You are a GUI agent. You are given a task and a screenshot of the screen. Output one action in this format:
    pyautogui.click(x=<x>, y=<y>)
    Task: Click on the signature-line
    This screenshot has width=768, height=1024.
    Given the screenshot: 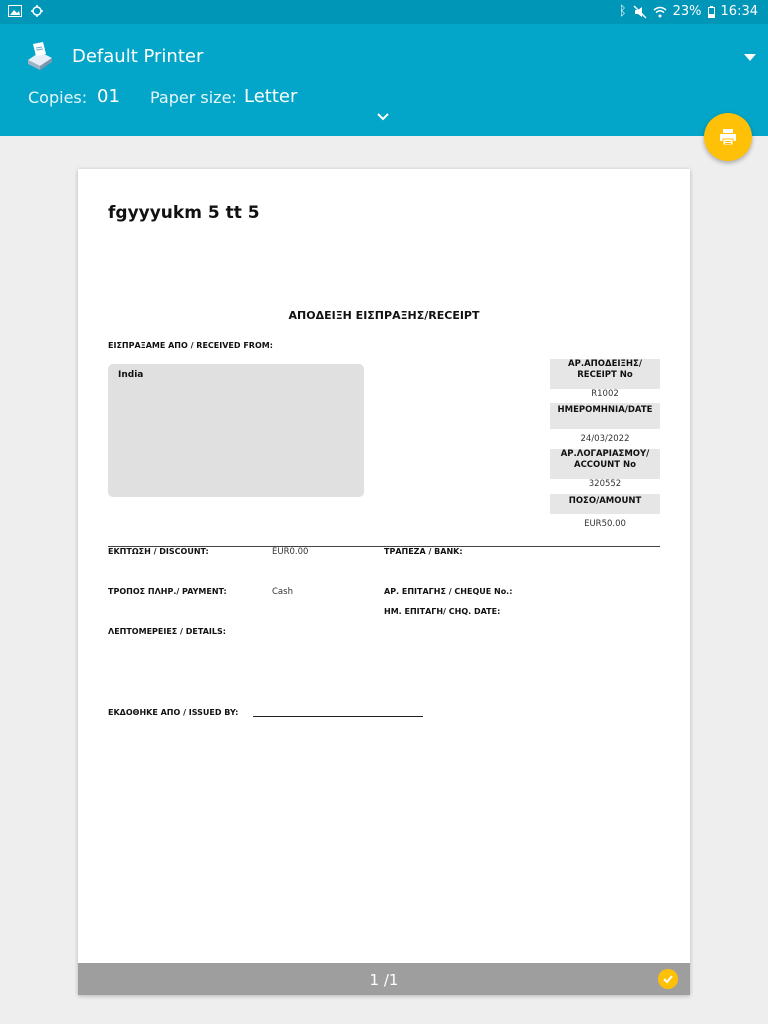 What is the action you would take?
    pyautogui.click(x=338, y=716)
    